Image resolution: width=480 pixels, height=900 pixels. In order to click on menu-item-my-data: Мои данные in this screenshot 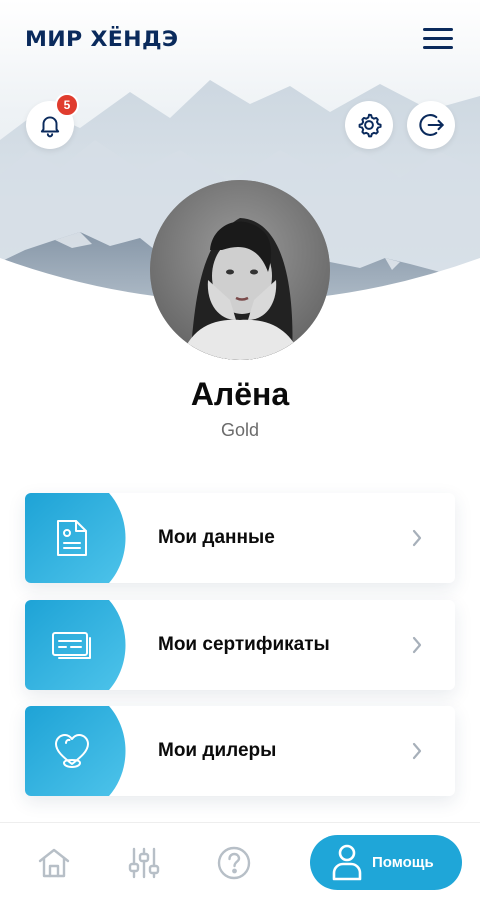, I will do `click(240, 538)`.